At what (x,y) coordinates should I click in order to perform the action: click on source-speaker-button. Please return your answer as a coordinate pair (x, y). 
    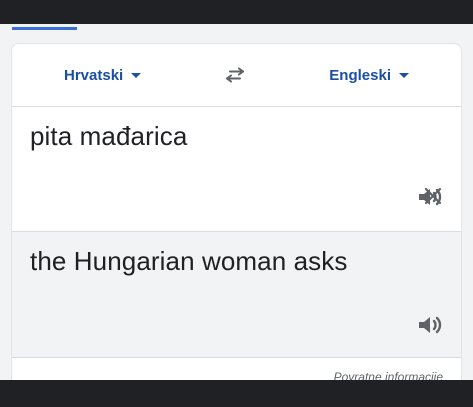
    Looking at the image, I should click on (430, 197).